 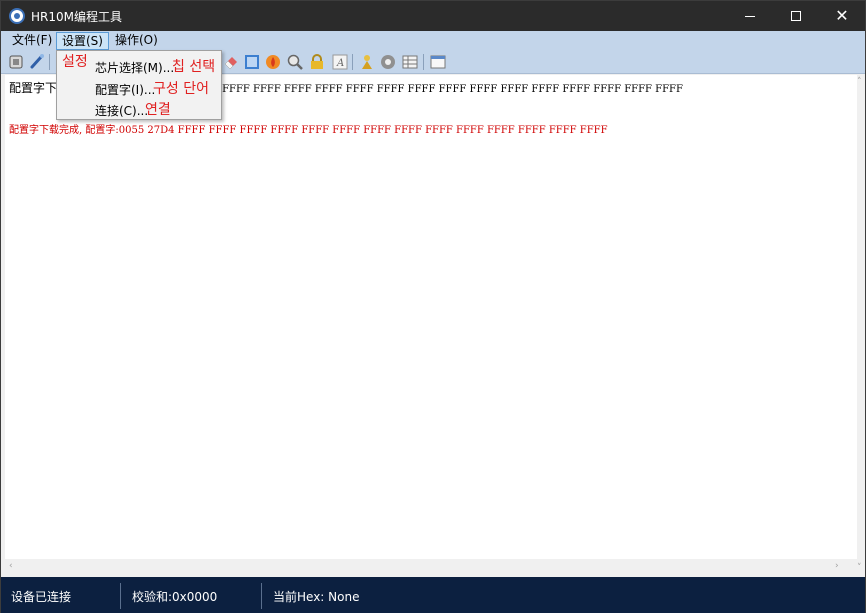 What do you see at coordinates (11, 566) in the screenshot?
I see `scroll-left-icon: ‹` at bounding box center [11, 566].